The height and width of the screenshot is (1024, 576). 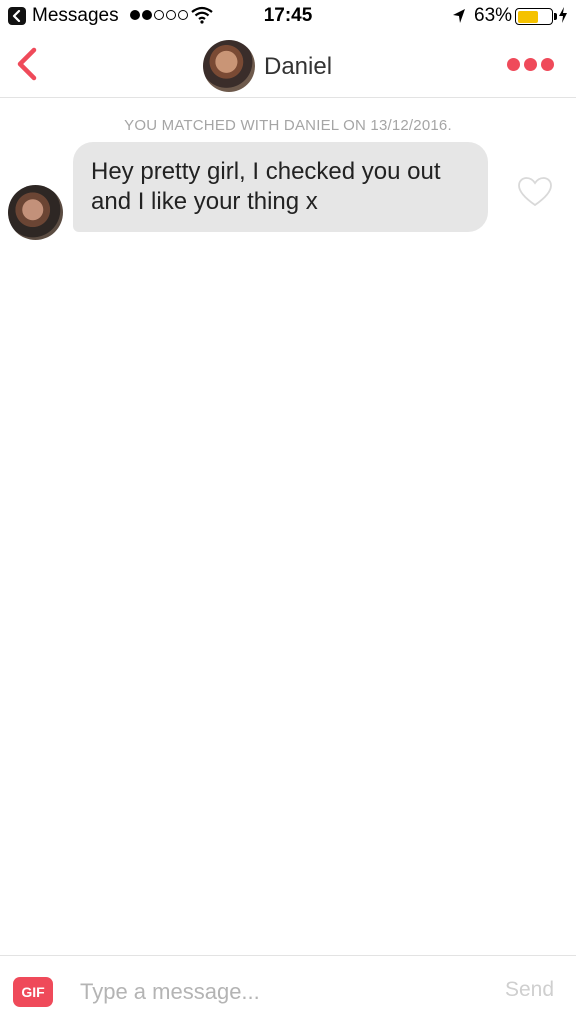 I want to click on message-composer: GIF Send, so click(x=288, y=989).